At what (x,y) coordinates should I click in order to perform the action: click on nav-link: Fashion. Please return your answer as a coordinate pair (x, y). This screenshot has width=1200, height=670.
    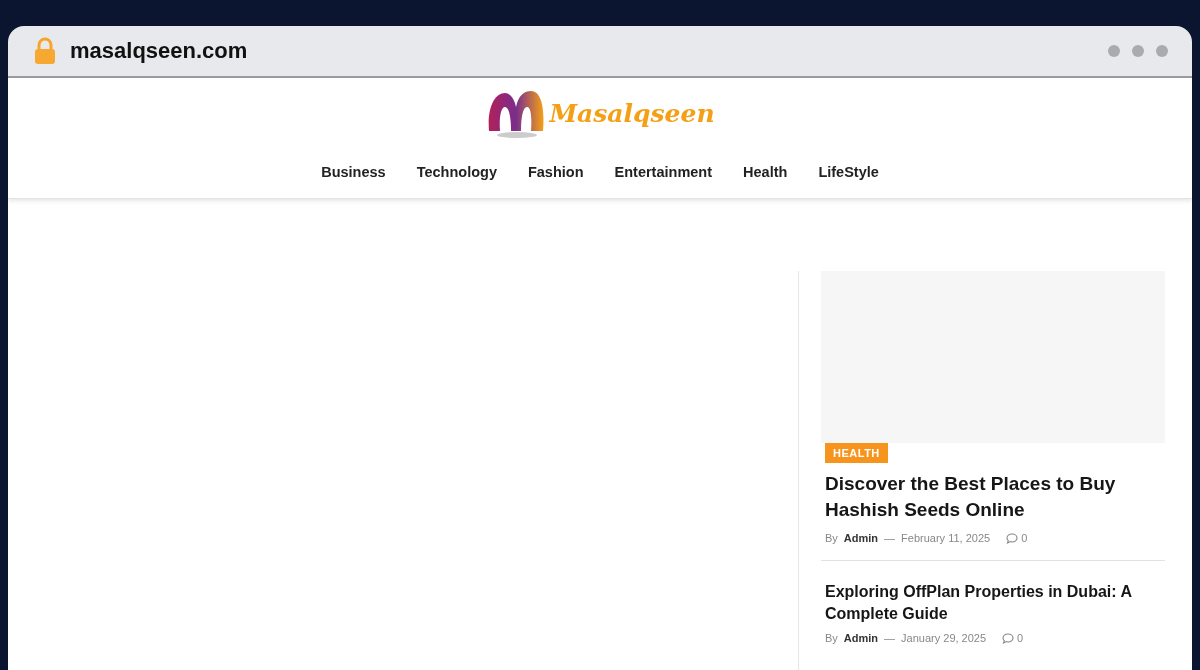
    Looking at the image, I should click on (555, 172).